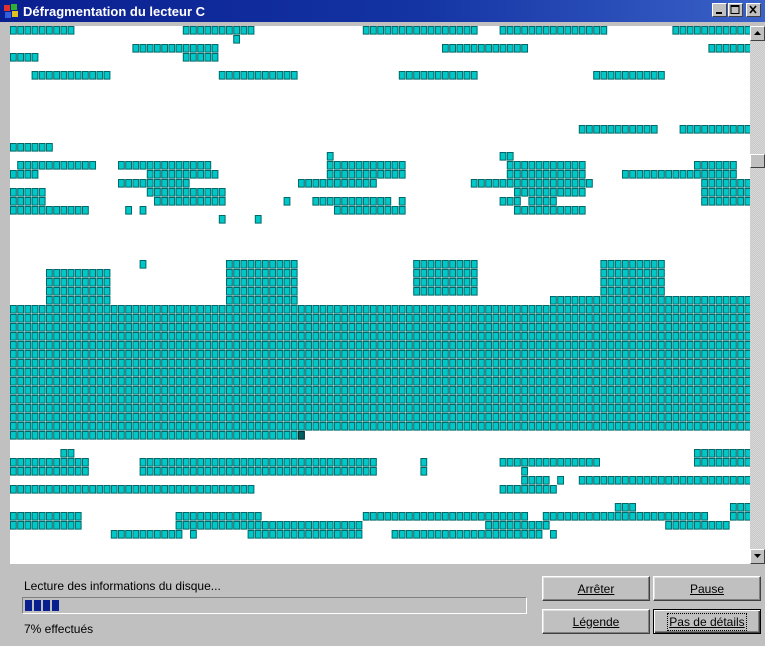 The height and width of the screenshot is (646, 765). I want to click on scrollbar-thumb, so click(757, 161).